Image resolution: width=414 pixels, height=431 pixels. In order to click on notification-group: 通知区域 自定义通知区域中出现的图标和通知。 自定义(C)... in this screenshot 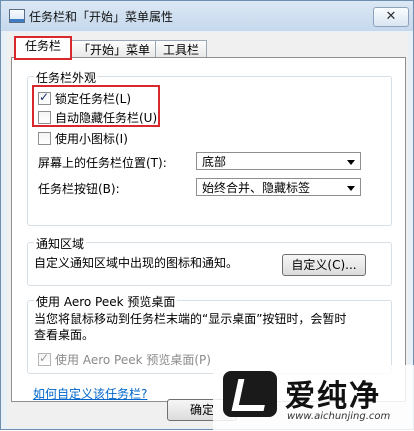, I will do `click(209, 260)`.